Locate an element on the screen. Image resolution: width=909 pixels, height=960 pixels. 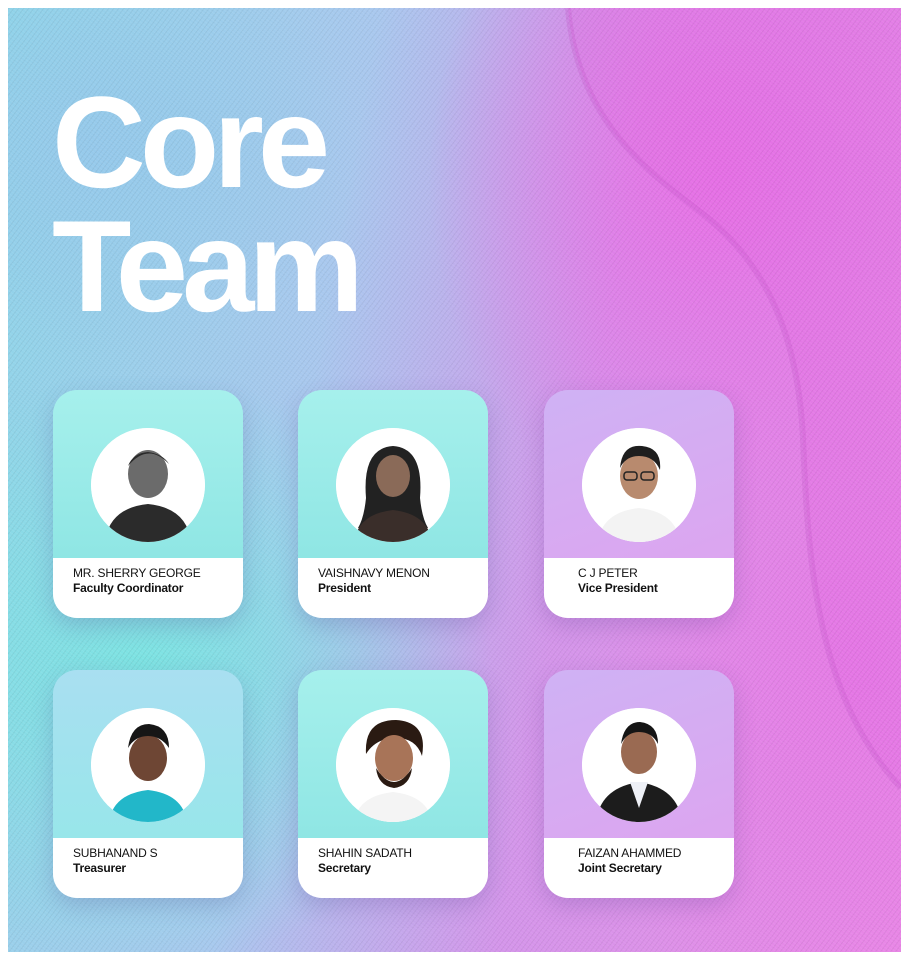
member-name: VAISHNAVY MENON is located at coordinates (374, 573).